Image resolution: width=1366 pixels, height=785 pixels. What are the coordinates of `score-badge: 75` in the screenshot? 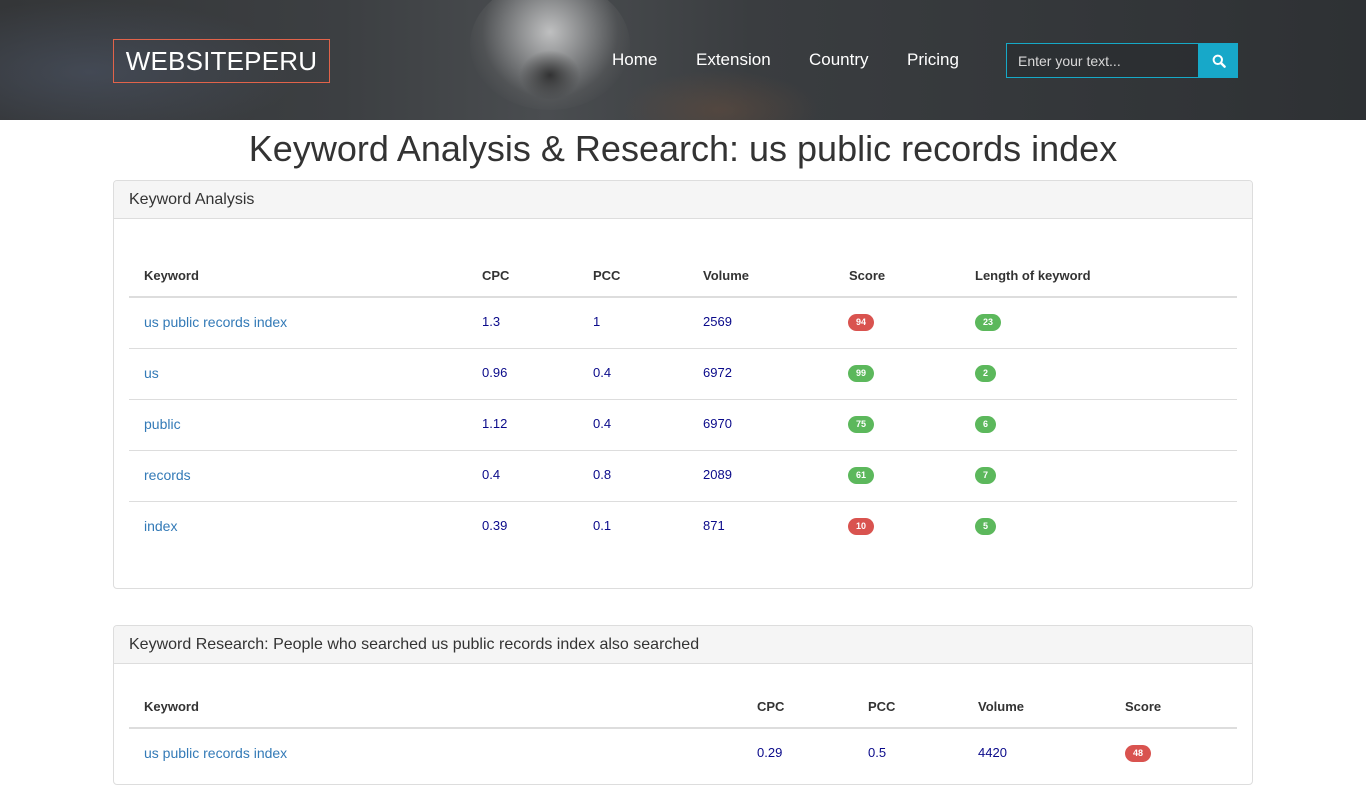 It's located at (861, 424).